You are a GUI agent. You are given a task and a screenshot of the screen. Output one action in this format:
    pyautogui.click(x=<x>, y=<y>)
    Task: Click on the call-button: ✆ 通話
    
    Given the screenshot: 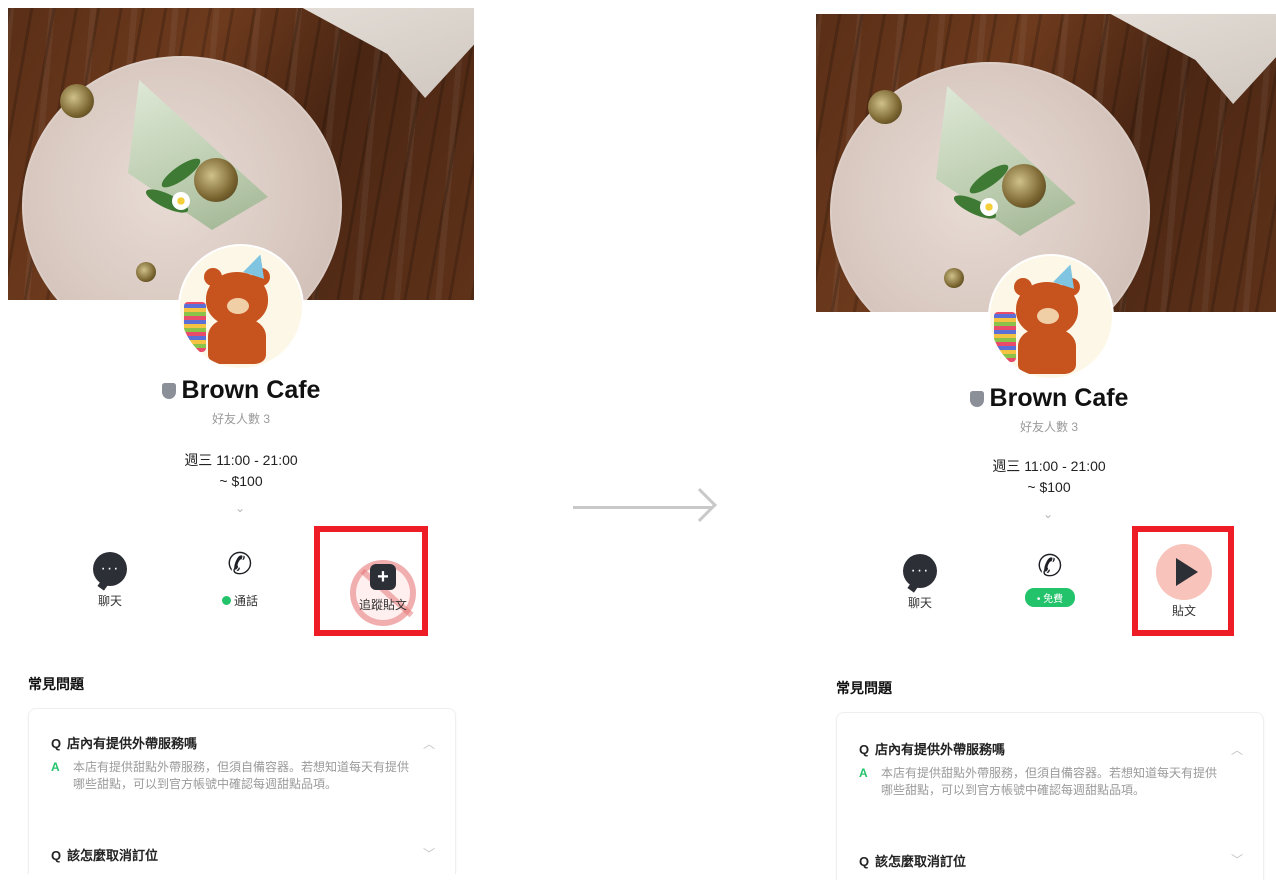 What is the action you would take?
    pyautogui.click(x=240, y=578)
    